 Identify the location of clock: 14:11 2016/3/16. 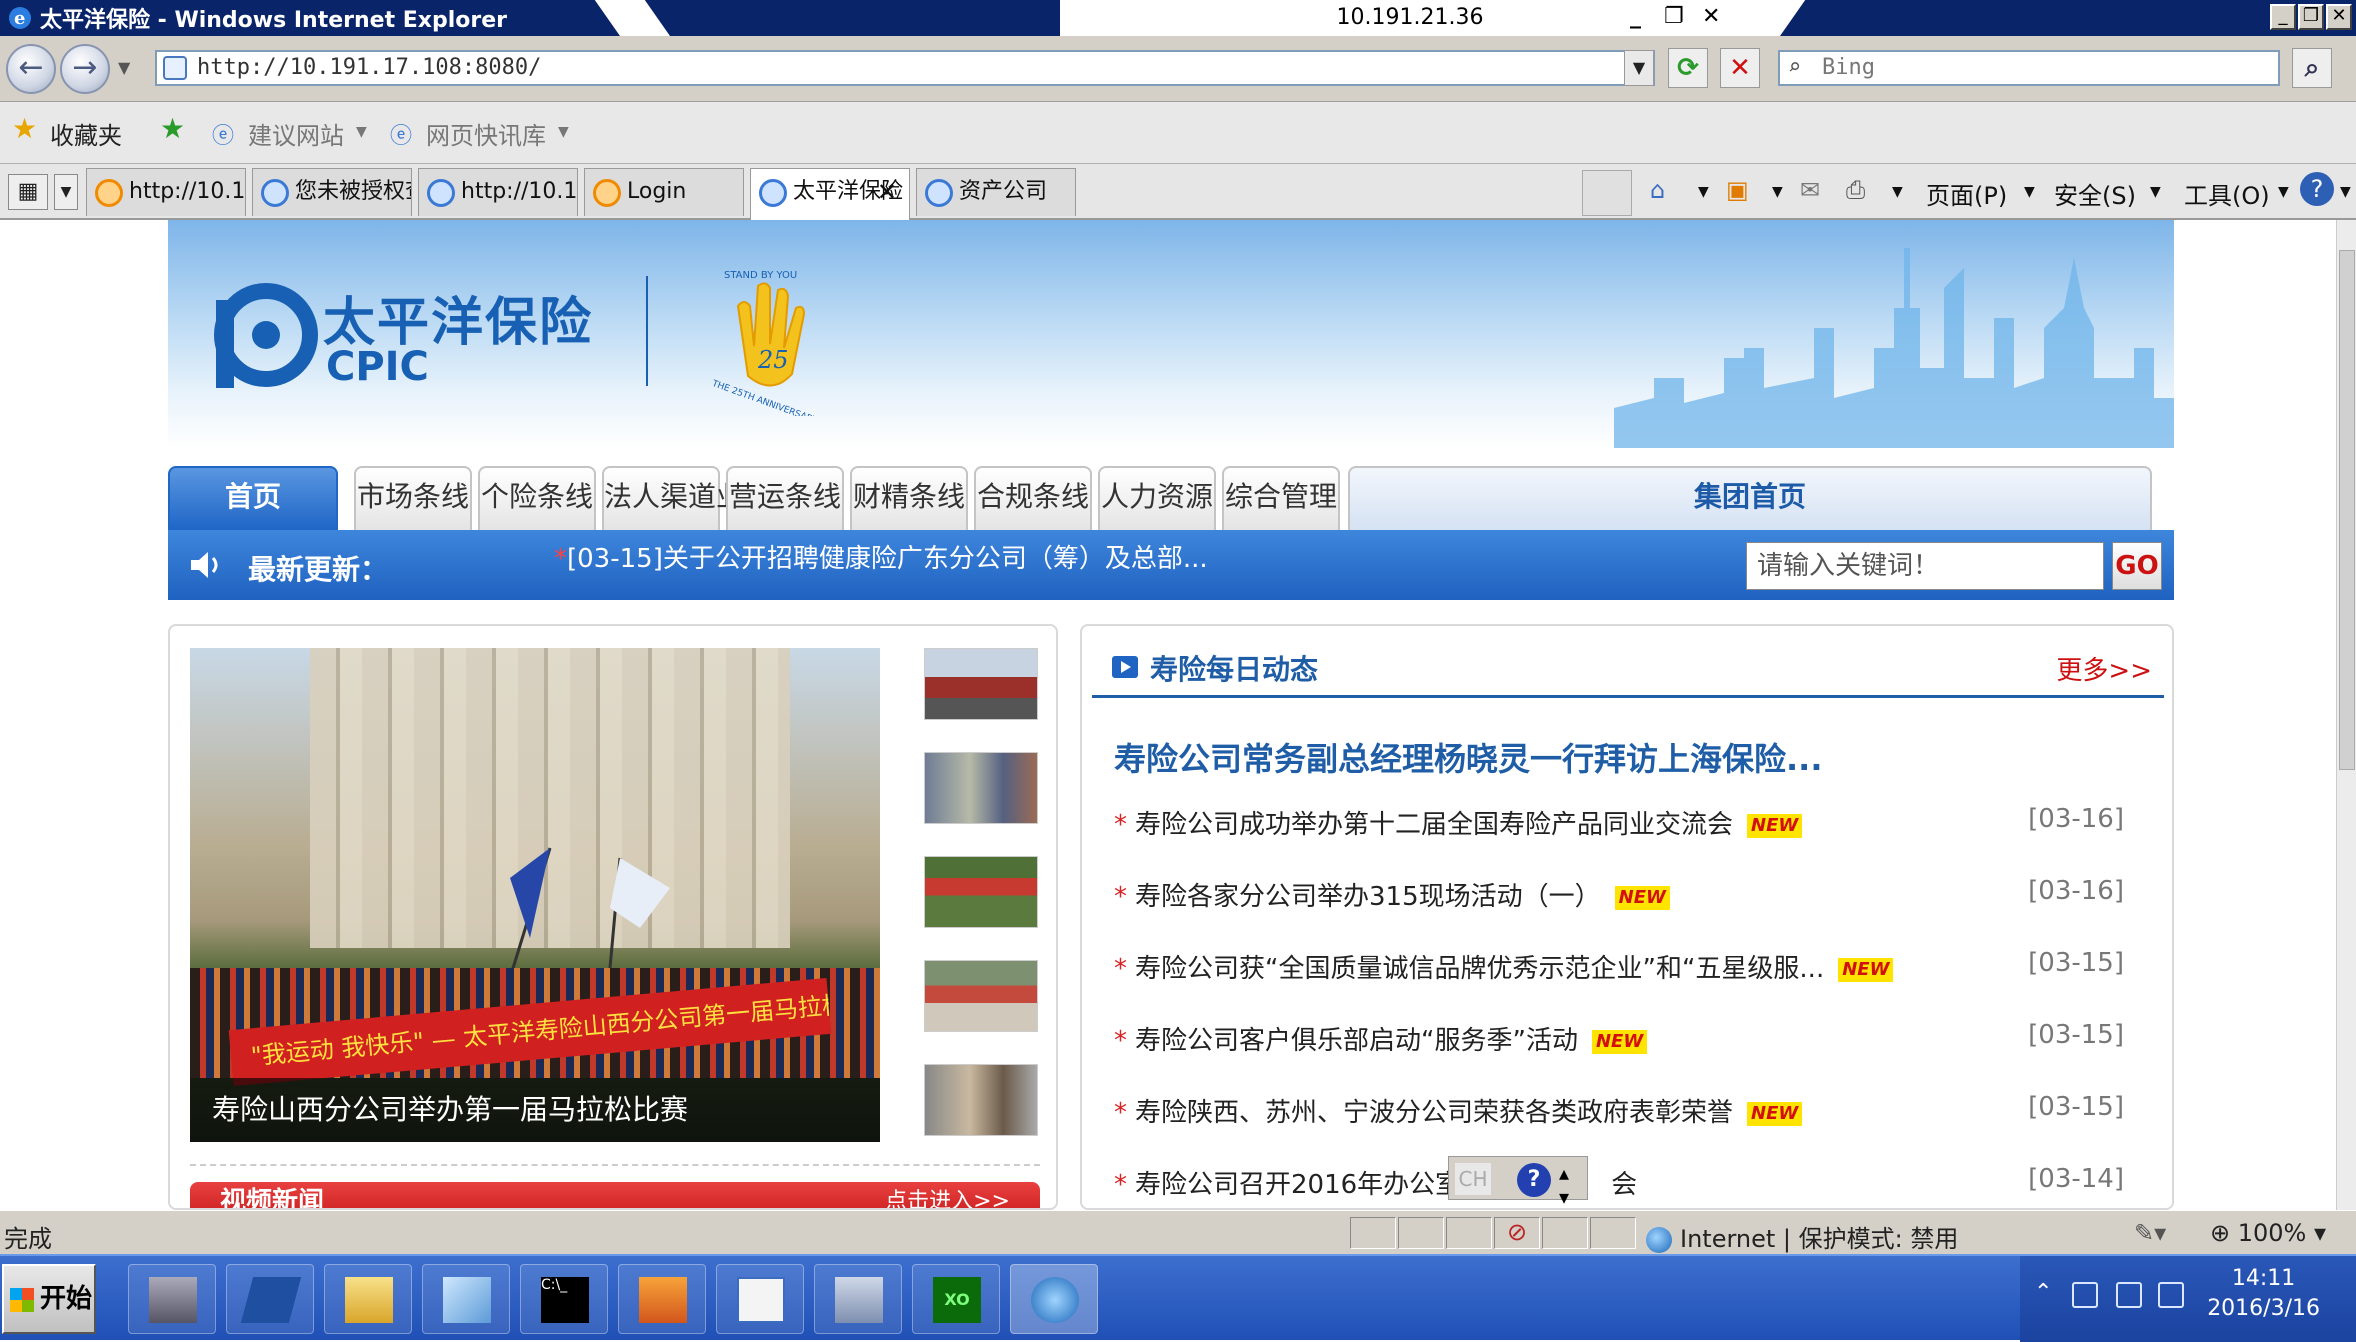
(2263, 1294).